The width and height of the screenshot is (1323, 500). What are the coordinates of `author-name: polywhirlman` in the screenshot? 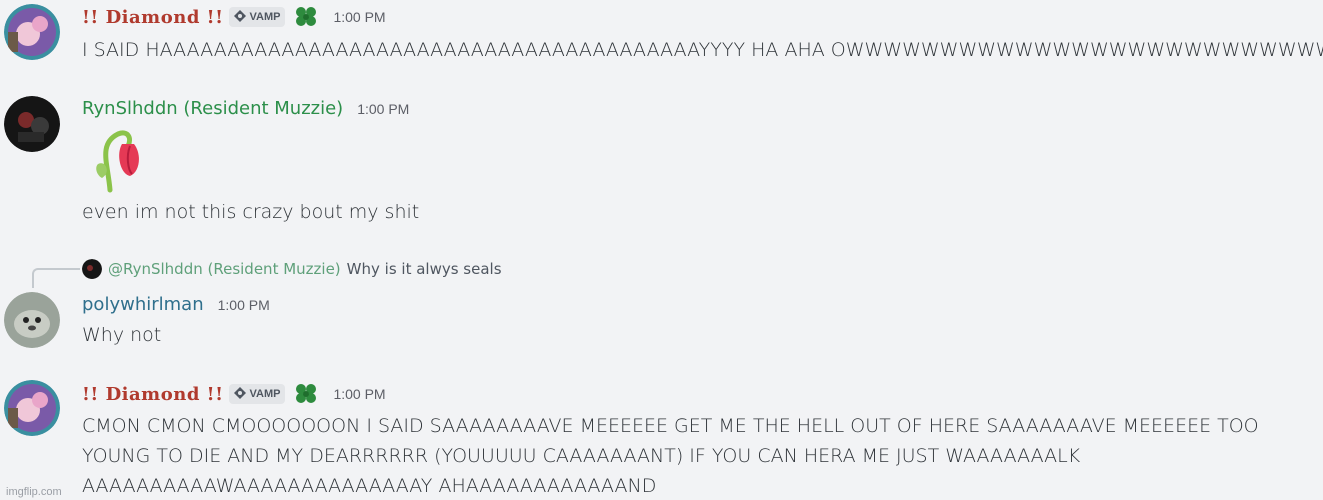 It's located at (143, 304).